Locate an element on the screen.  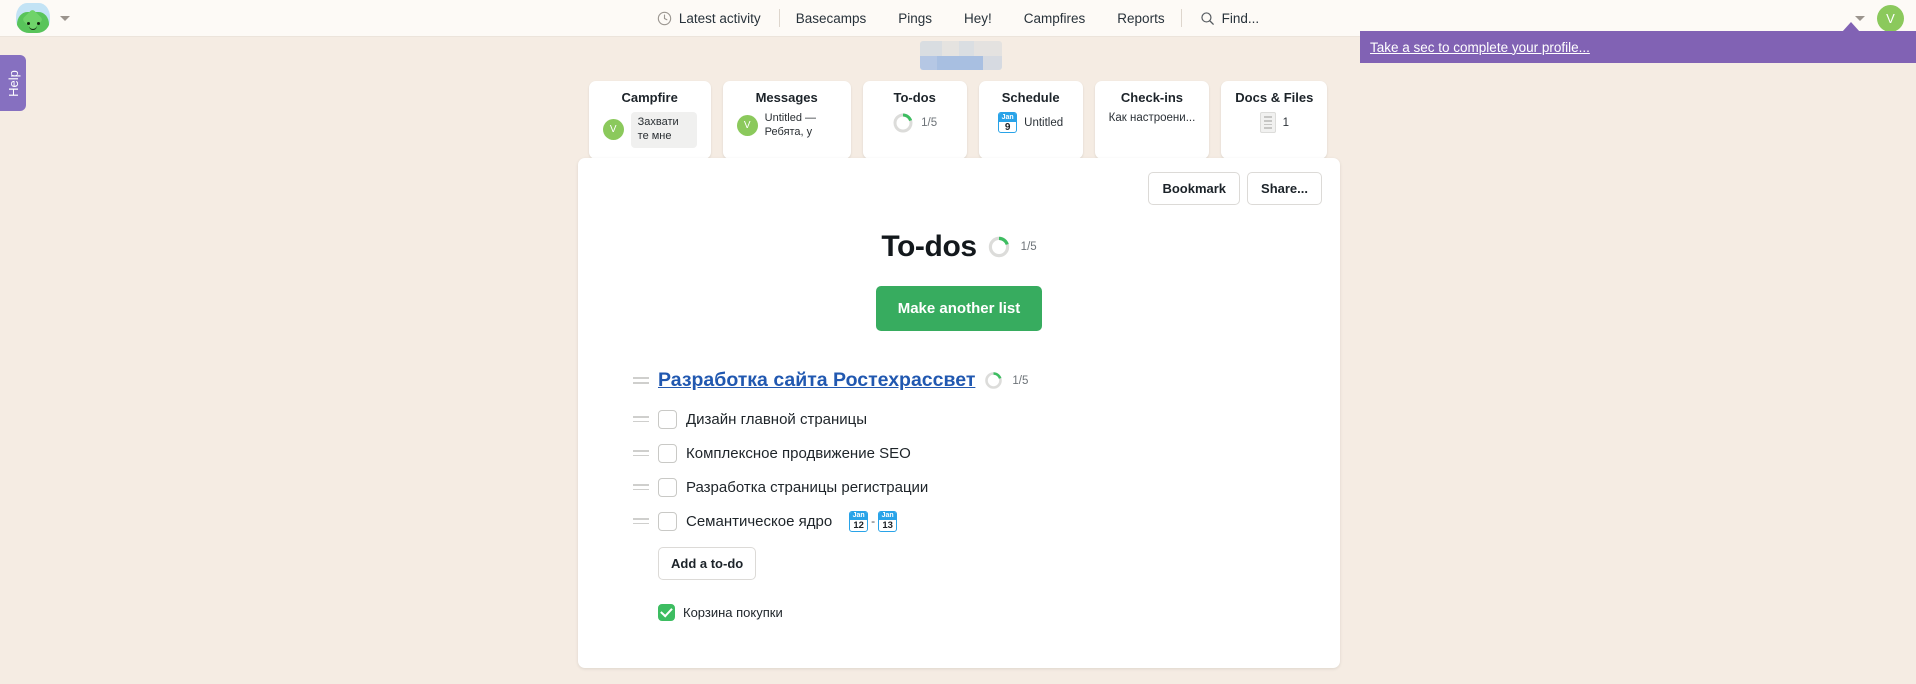
tool-card-body: 1/5 is located at coordinates (915, 123).